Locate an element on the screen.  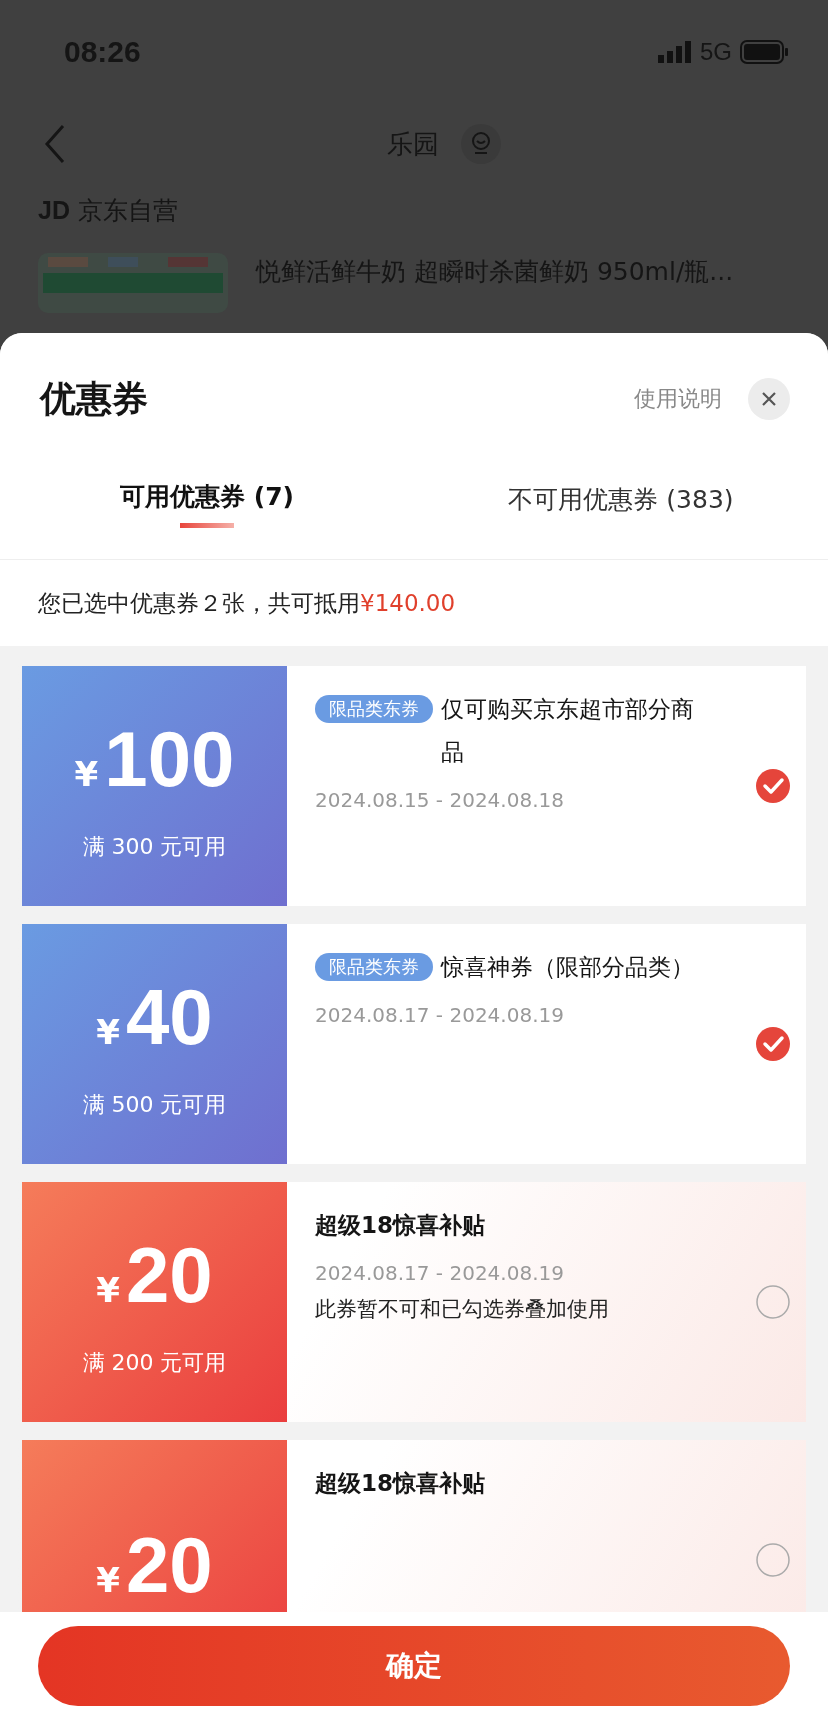
back-icon is located at coordinates (55, 144).